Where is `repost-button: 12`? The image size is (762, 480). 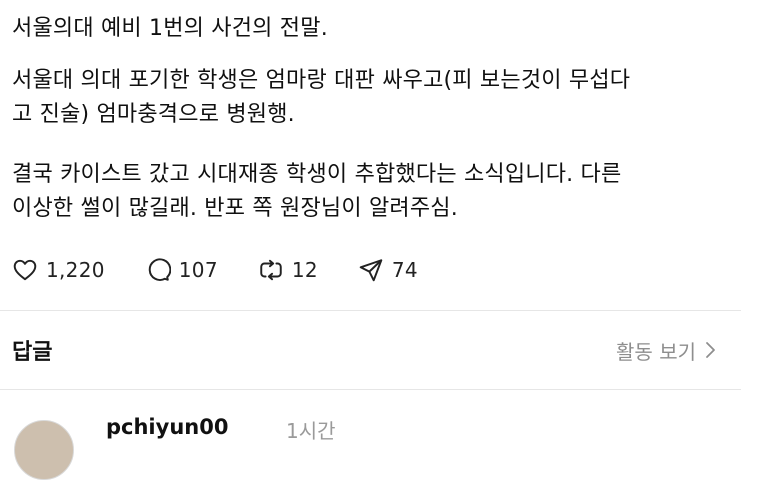 repost-button: 12 is located at coordinates (288, 270).